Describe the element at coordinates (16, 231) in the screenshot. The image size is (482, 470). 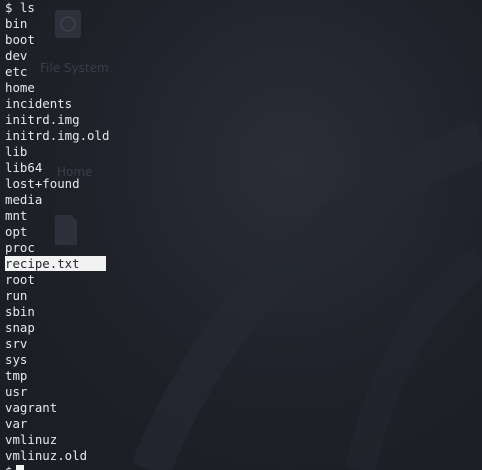
I see `entry-name: opt` at that location.